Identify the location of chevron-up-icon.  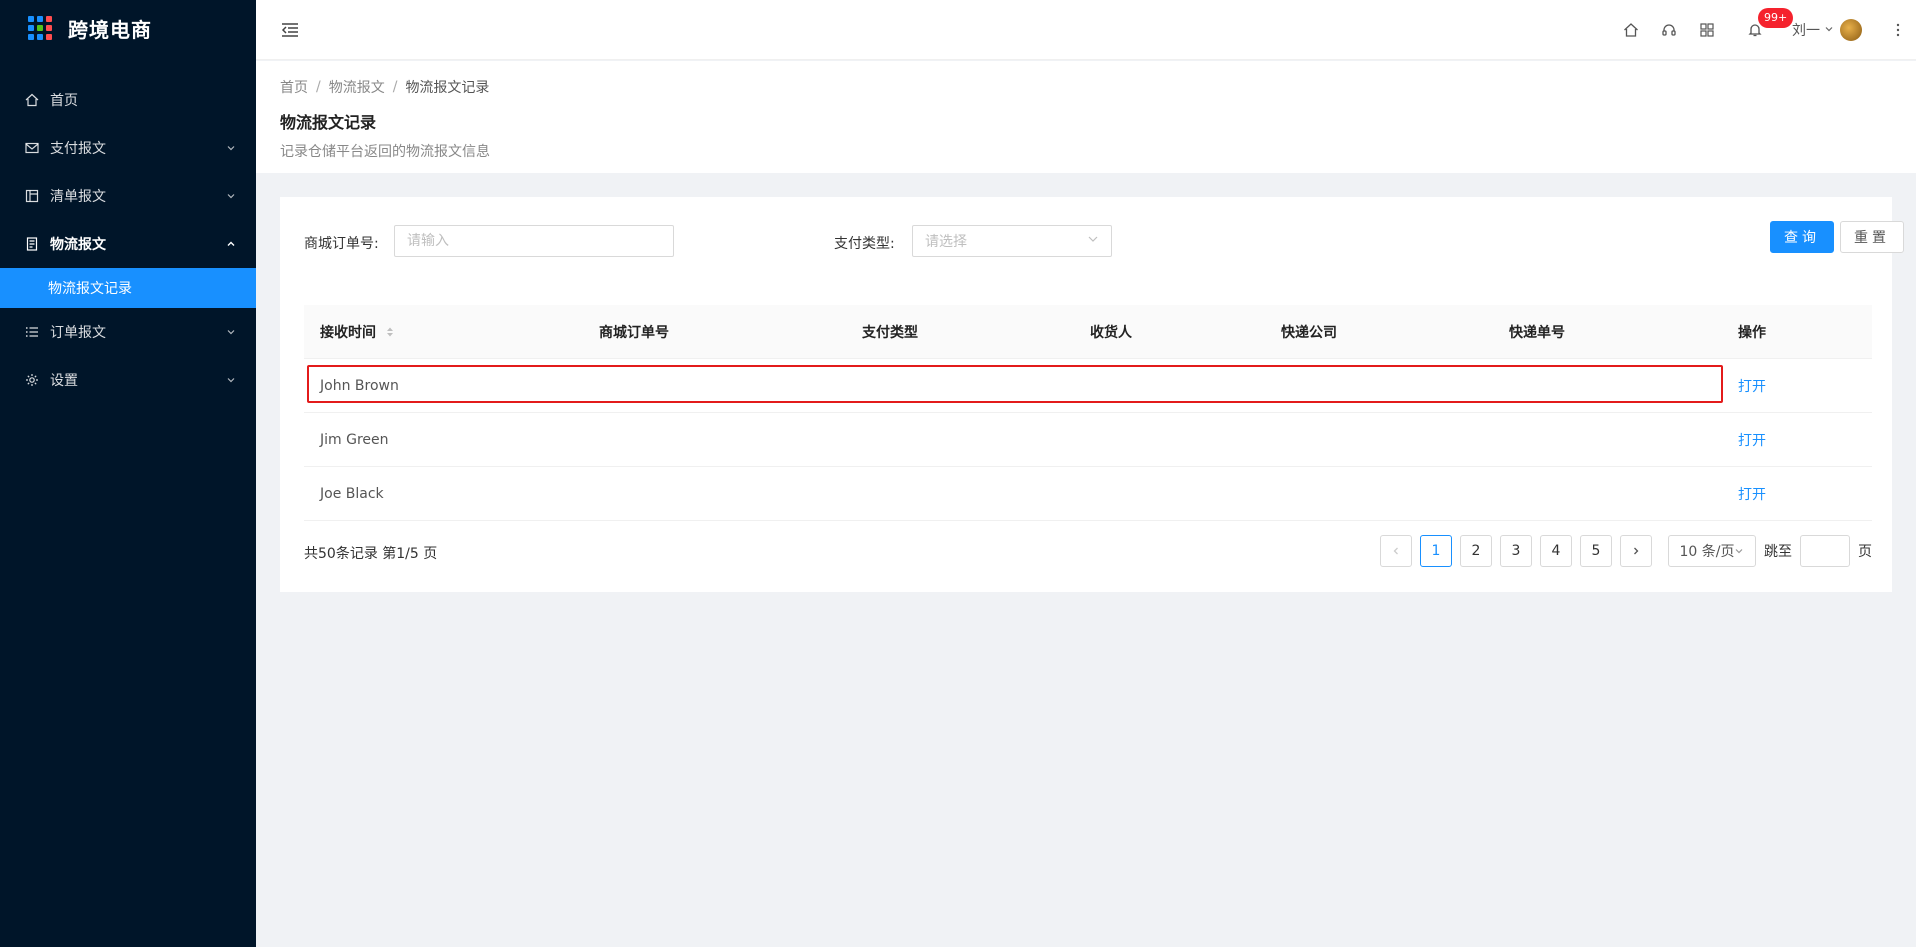
(231, 244).